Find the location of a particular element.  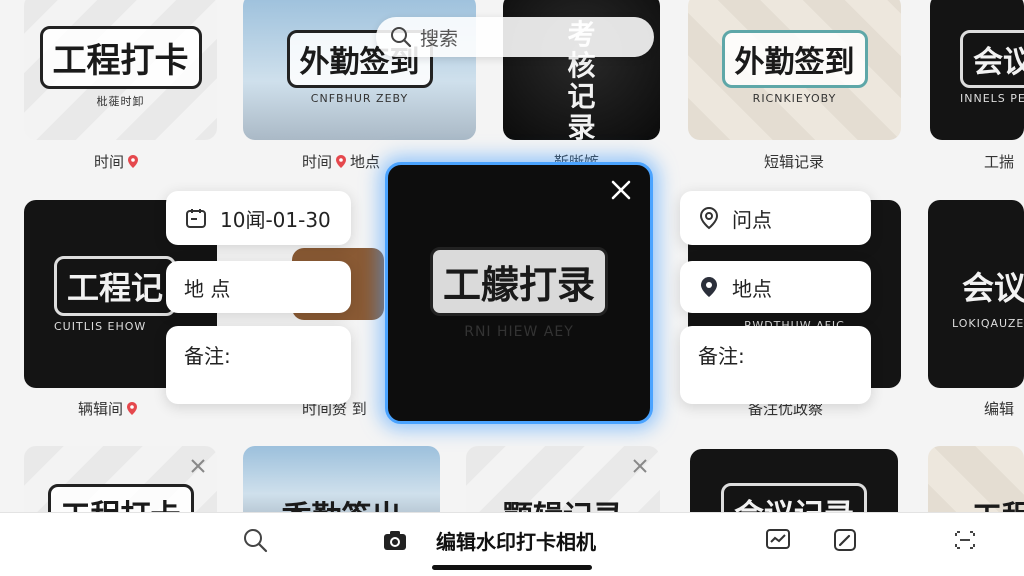

location-field: 地 点 is located at coordinates (258, 287).